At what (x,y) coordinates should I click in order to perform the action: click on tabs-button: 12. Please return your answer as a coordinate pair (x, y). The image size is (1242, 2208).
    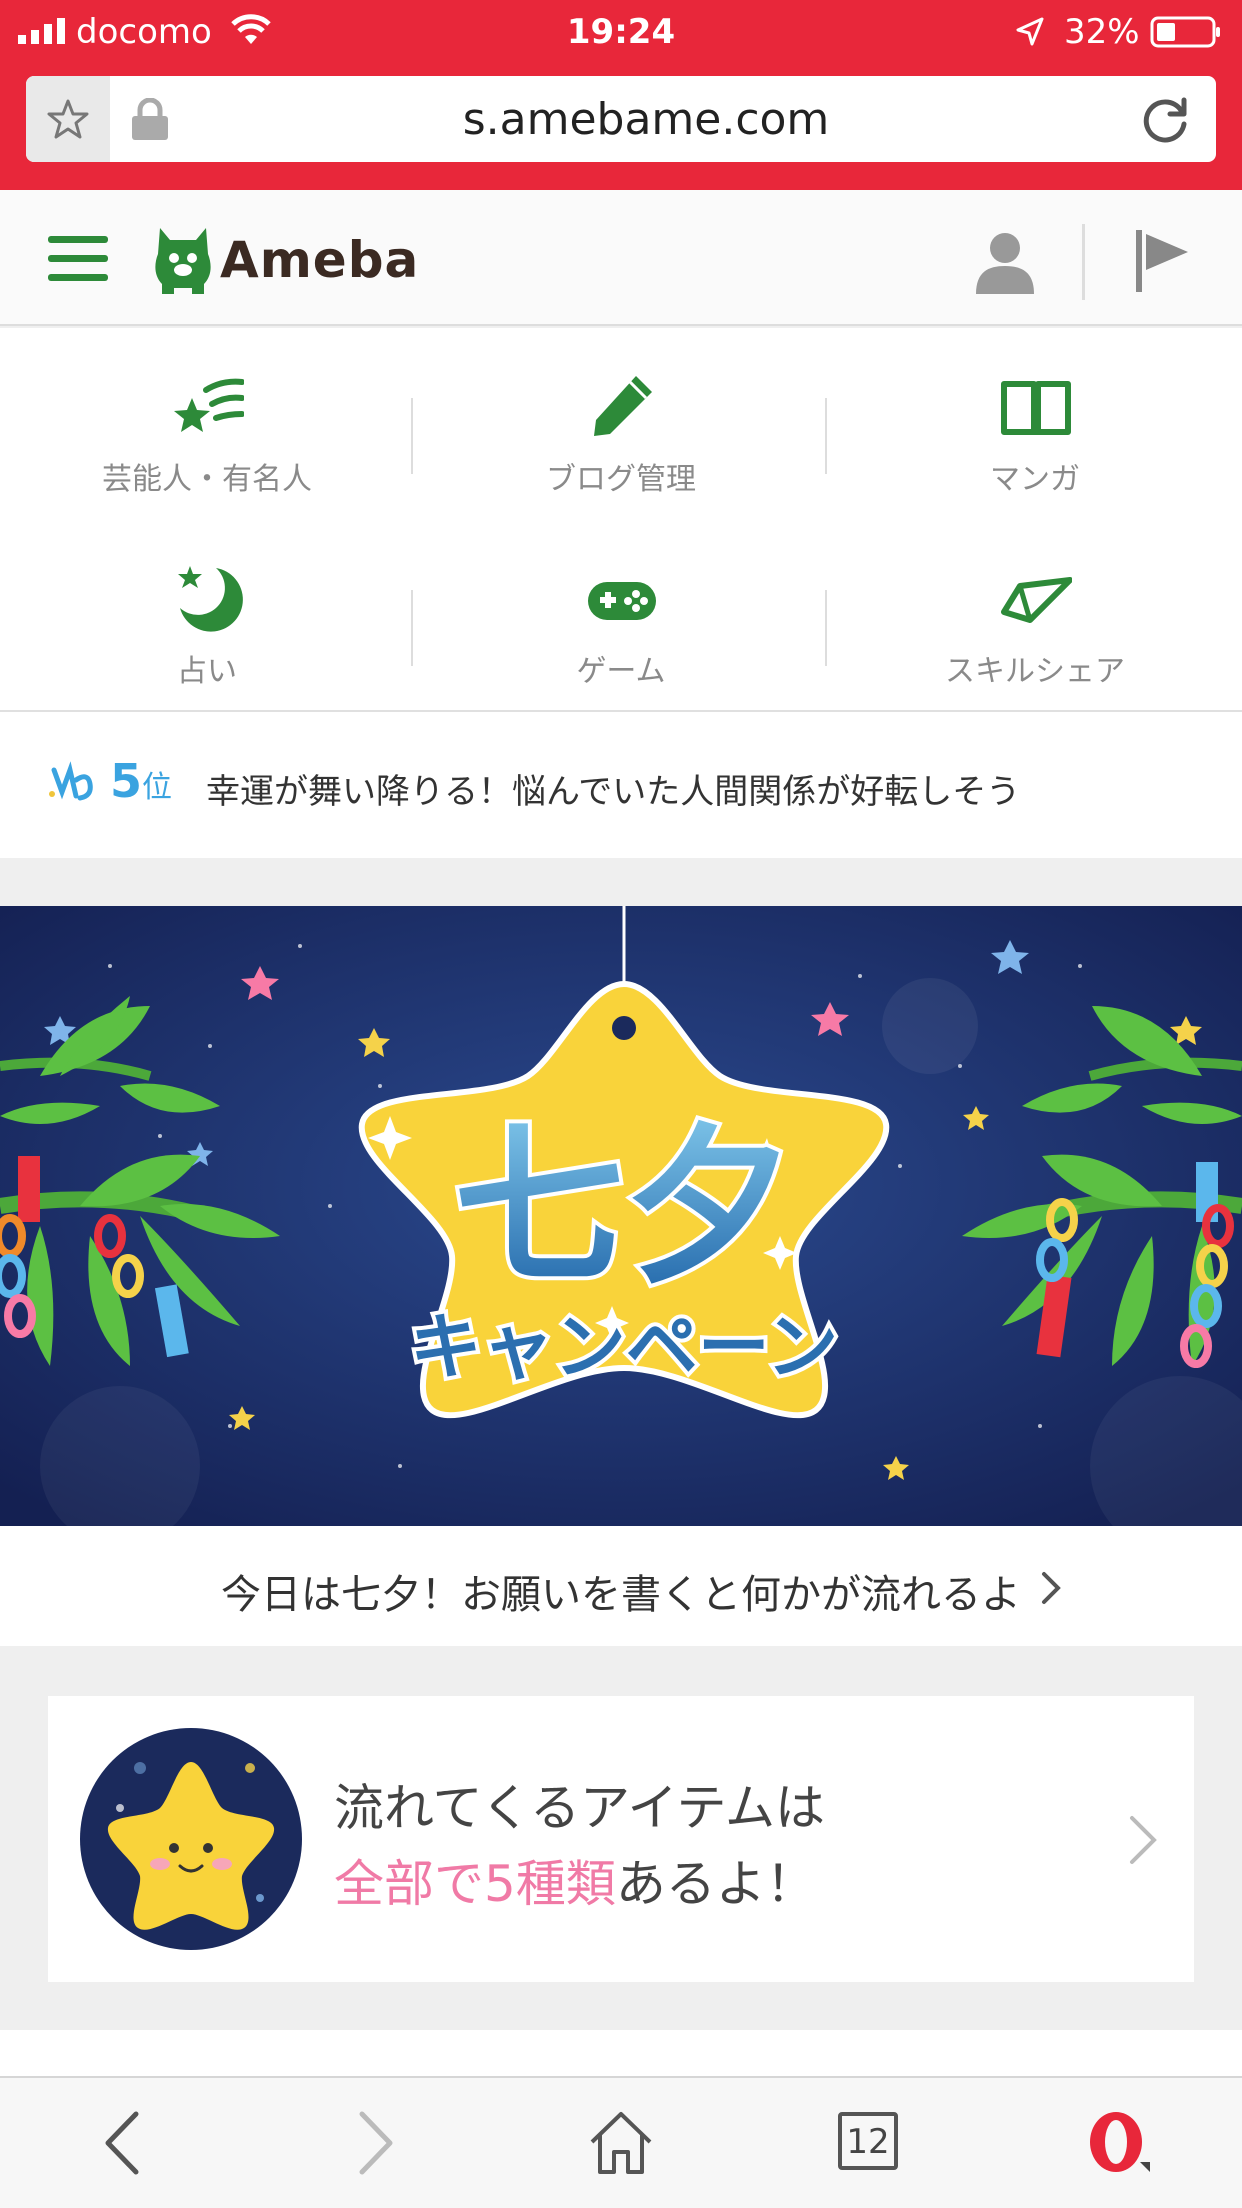
    Looking at the image, I should click on (868, 2141).